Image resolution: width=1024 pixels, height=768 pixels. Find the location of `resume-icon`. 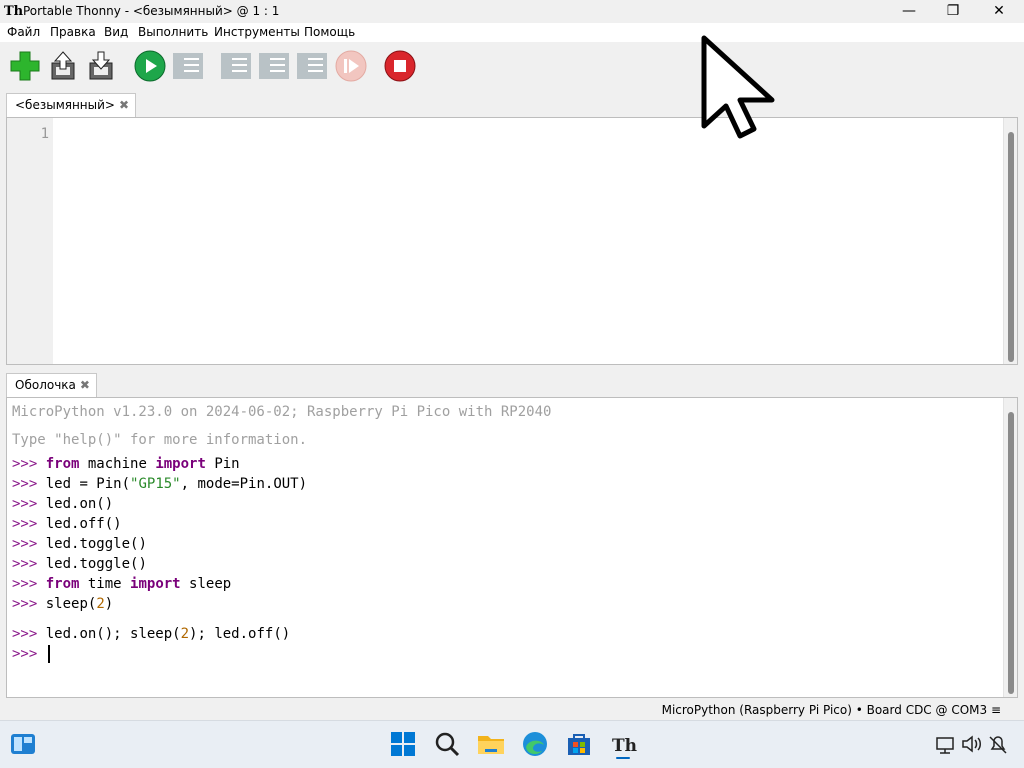

resume-icon is located at coordinates (351, 66).